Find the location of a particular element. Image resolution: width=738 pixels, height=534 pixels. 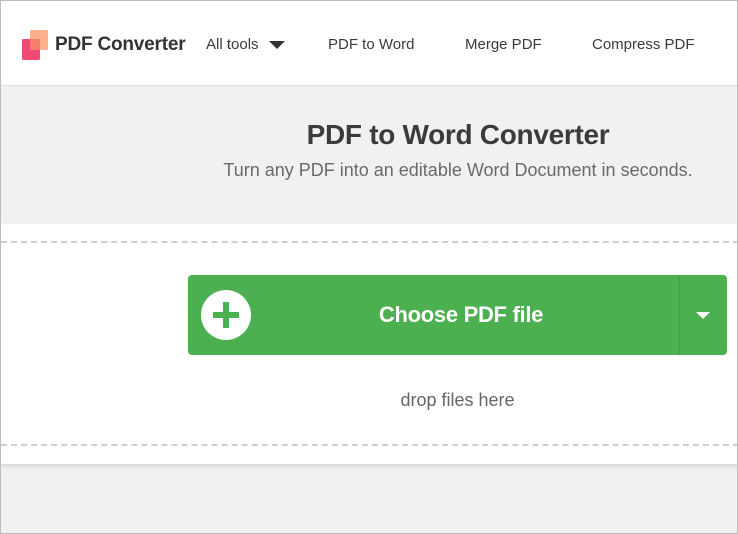

dropzone-bottom-border is located at coordinates (369, 445).